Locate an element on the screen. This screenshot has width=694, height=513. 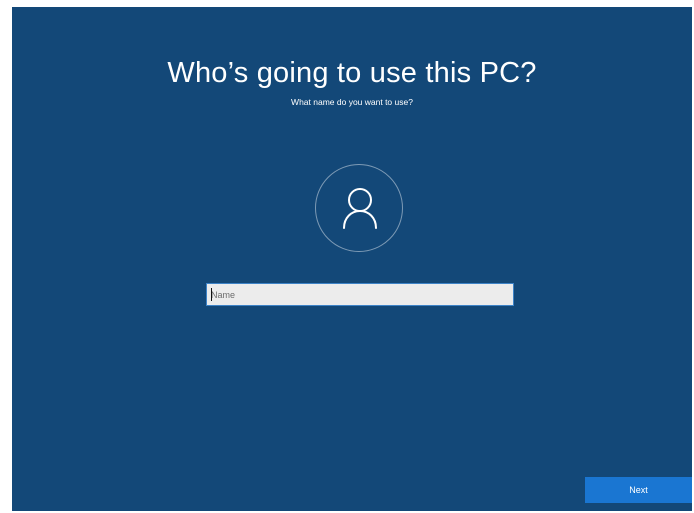
page-subtitle: What name do you want to use? is located at coordinates (352, 102).